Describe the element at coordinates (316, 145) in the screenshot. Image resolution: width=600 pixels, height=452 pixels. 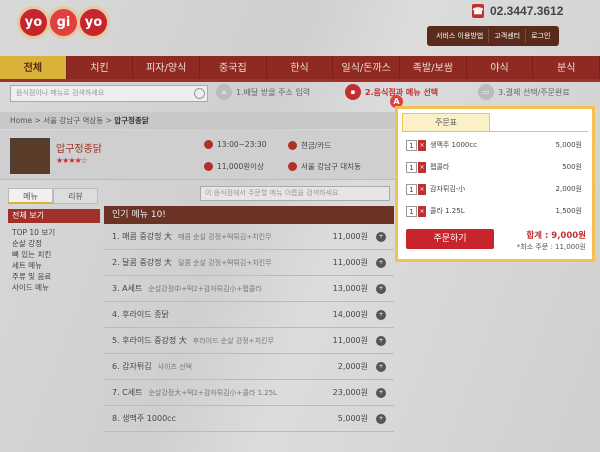
I see `payment-text: 현금/카드` at that location.